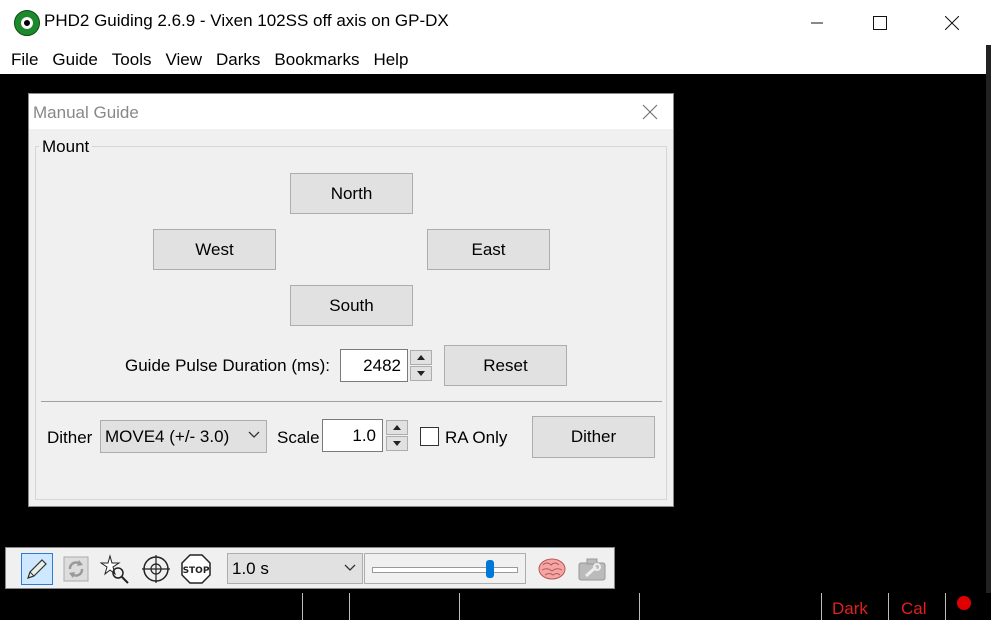 This screenshot has height=620, width=991. I want to click on maximize-icon, so click(880, 22).